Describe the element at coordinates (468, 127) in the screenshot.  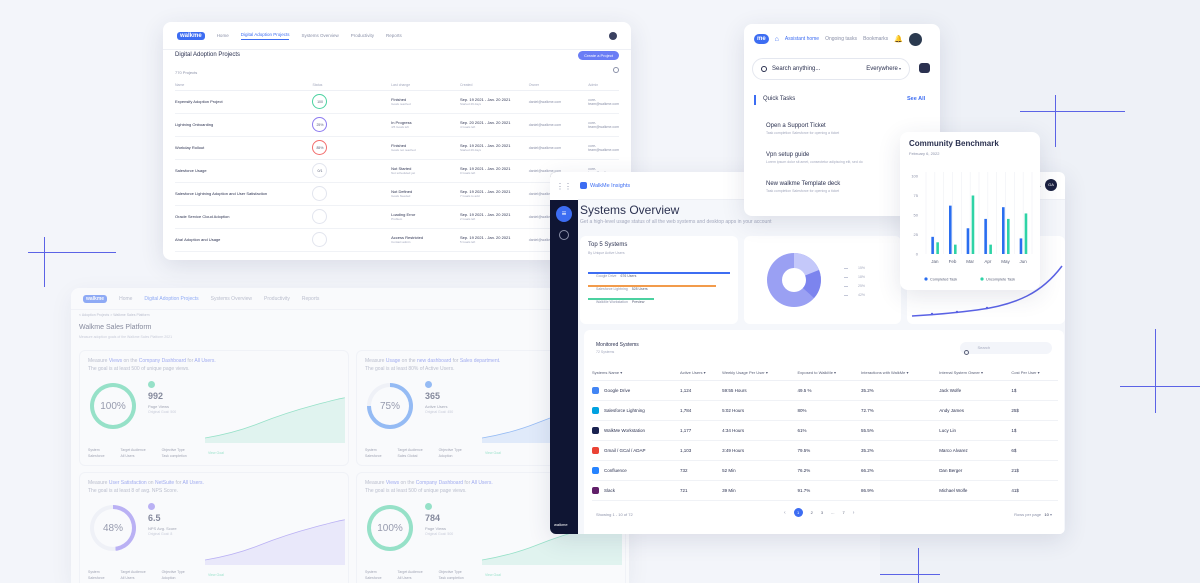
I see `date-sub: 4 Goals left` at that location.